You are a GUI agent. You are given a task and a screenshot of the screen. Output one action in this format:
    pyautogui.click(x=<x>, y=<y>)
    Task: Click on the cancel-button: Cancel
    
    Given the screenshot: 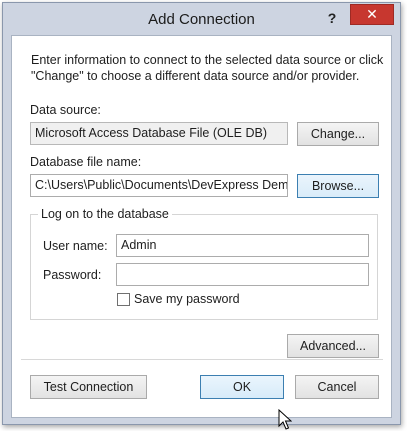 What is the action you would take?
    pyautogui.click(x=337, y=387)
    